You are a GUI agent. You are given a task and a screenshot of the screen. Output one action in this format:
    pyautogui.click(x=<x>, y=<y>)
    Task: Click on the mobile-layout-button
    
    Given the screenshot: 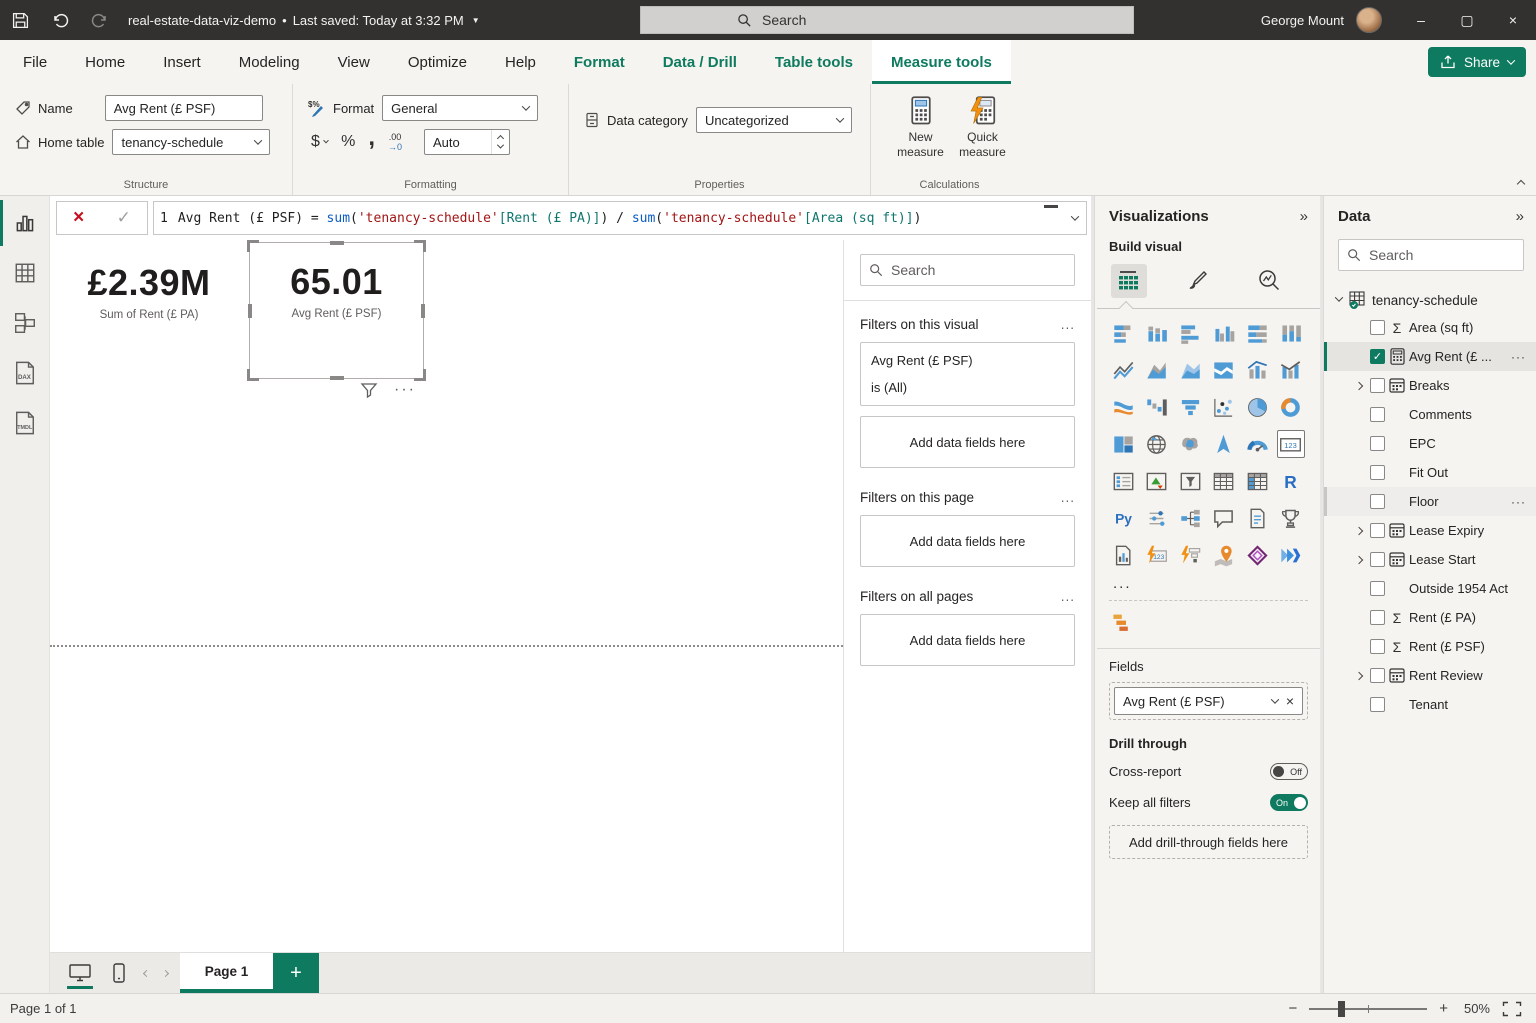 What is the action you would take?
    pyautogui.click(x=119, y=973)
    